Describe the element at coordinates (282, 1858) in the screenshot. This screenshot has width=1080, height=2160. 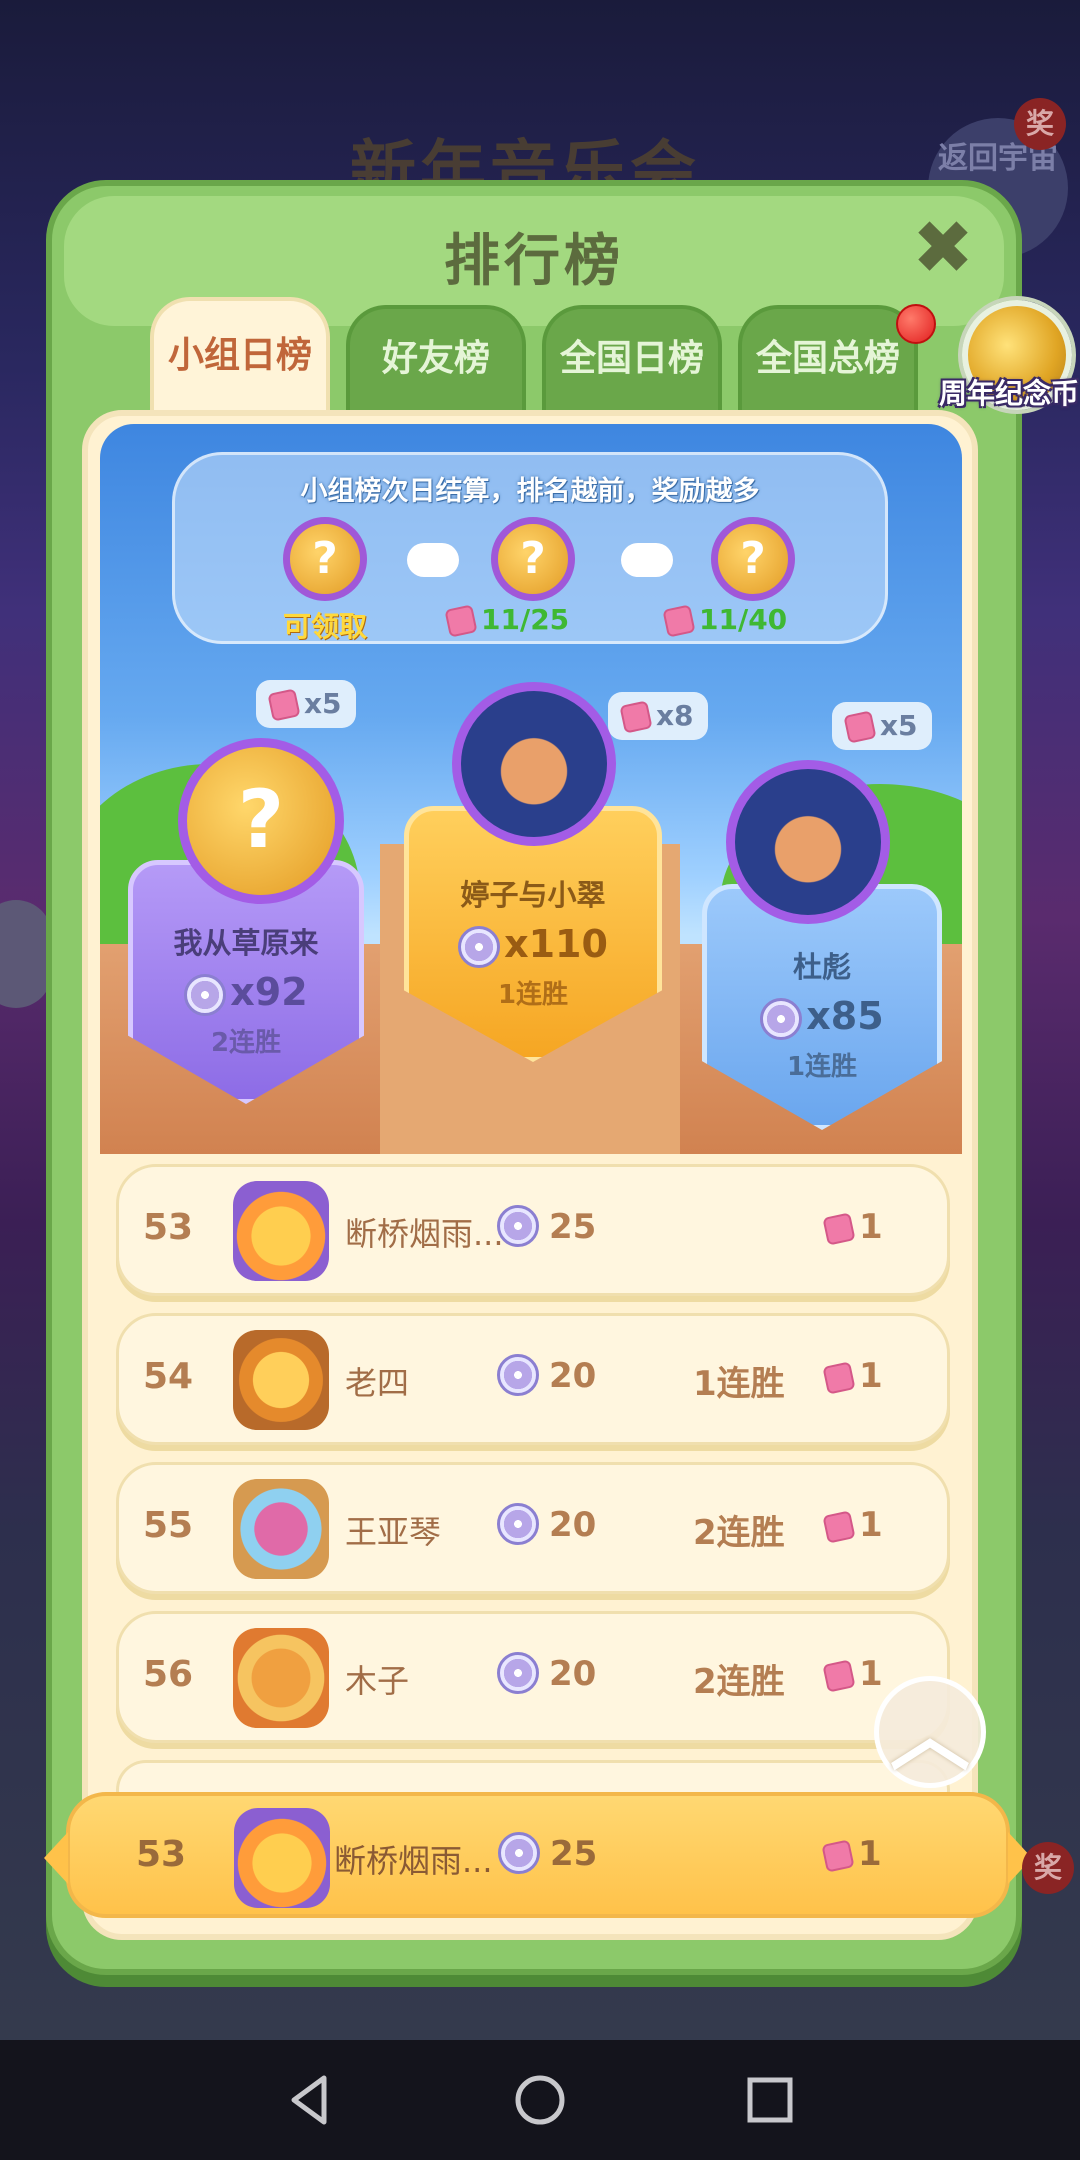
I see `my-avatar` at that location.